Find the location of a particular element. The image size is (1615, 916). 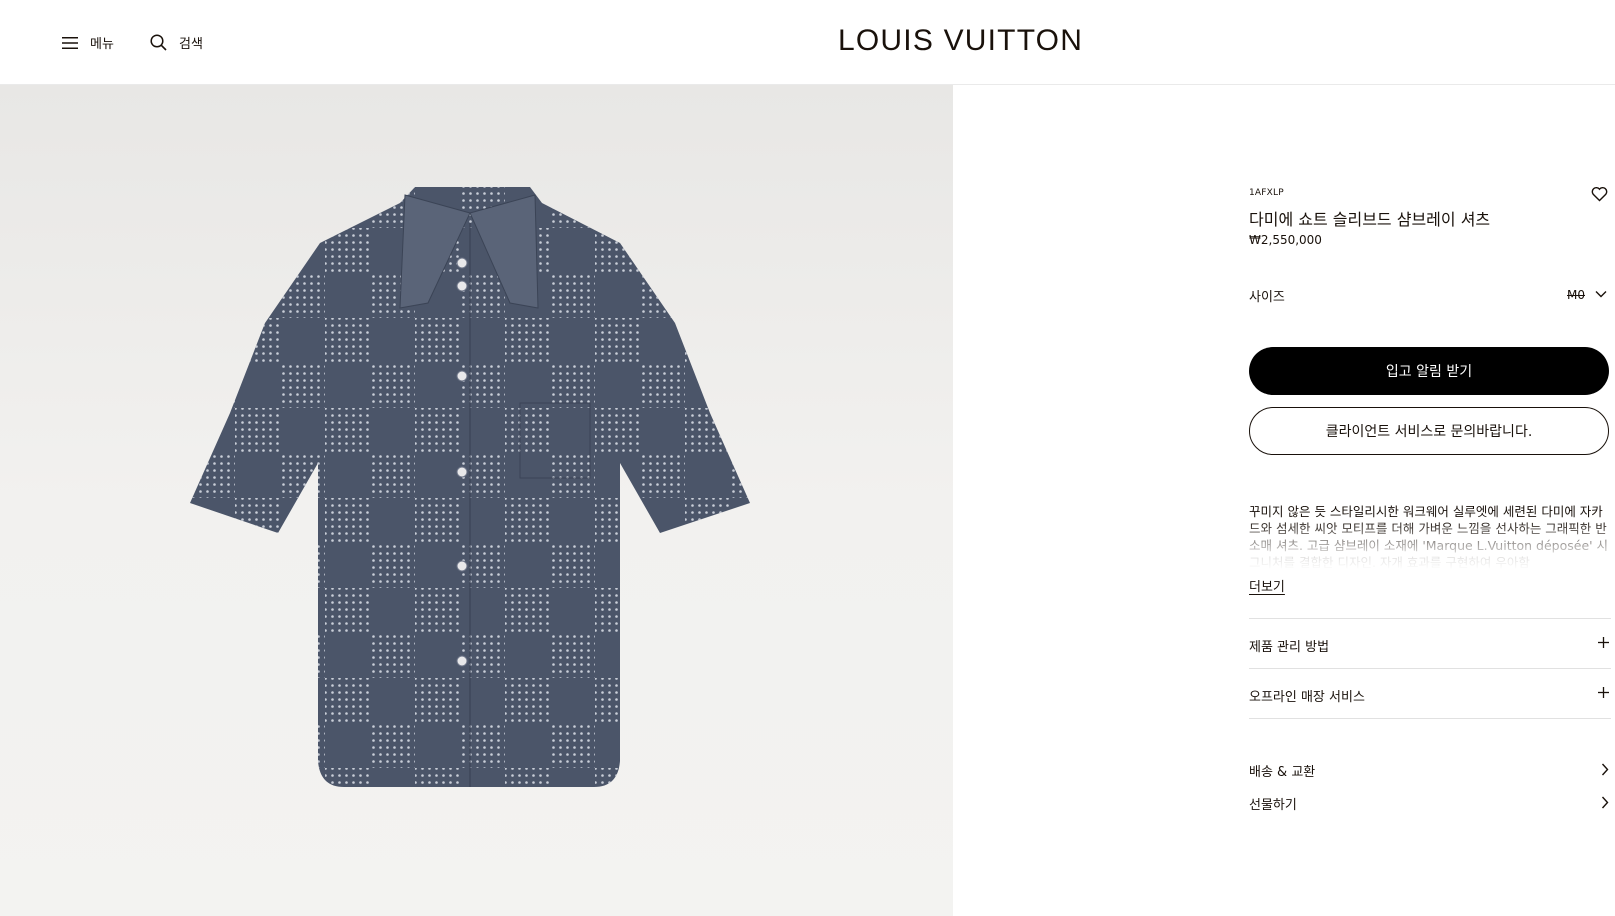

product-title: 다미에 쇼트 슬리브드 샴브레이 셔츠 is located at coordinates (1370, 219).